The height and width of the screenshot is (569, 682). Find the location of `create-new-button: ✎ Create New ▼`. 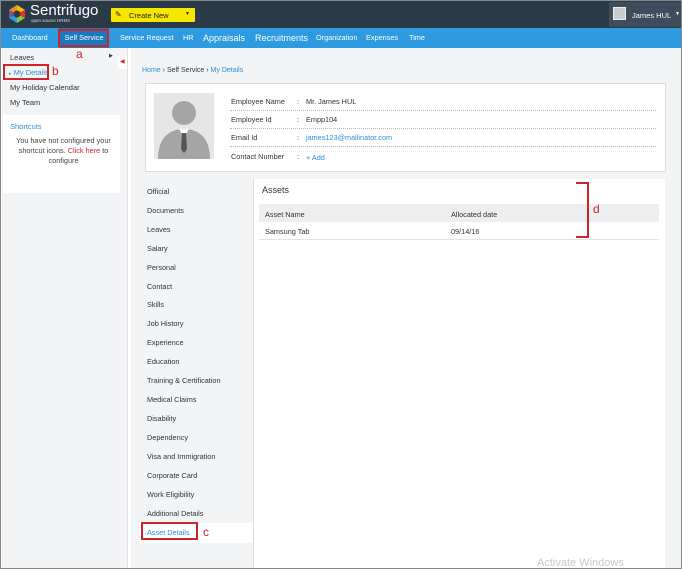

create-new-button: ✎ Create New ▼ is located at coordinates (153, 15).